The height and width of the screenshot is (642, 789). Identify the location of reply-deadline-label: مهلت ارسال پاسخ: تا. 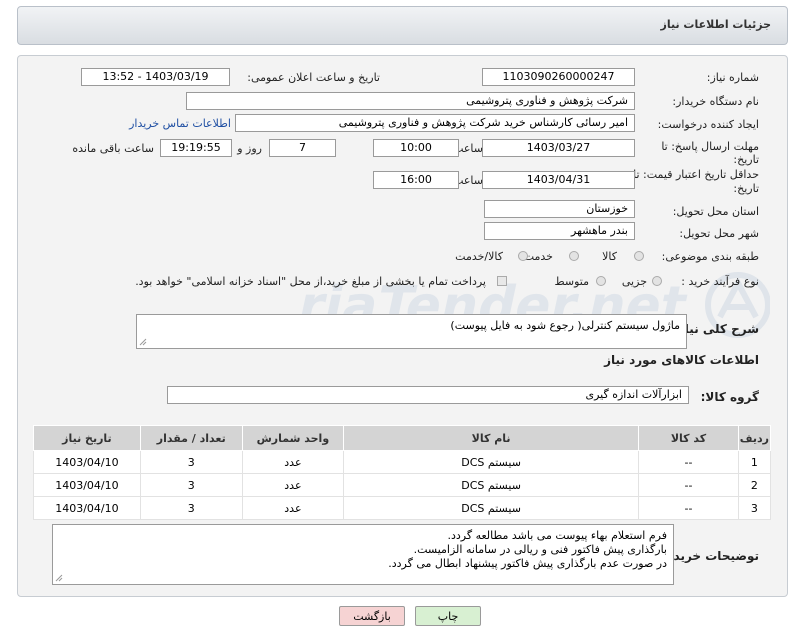
(710, 146).